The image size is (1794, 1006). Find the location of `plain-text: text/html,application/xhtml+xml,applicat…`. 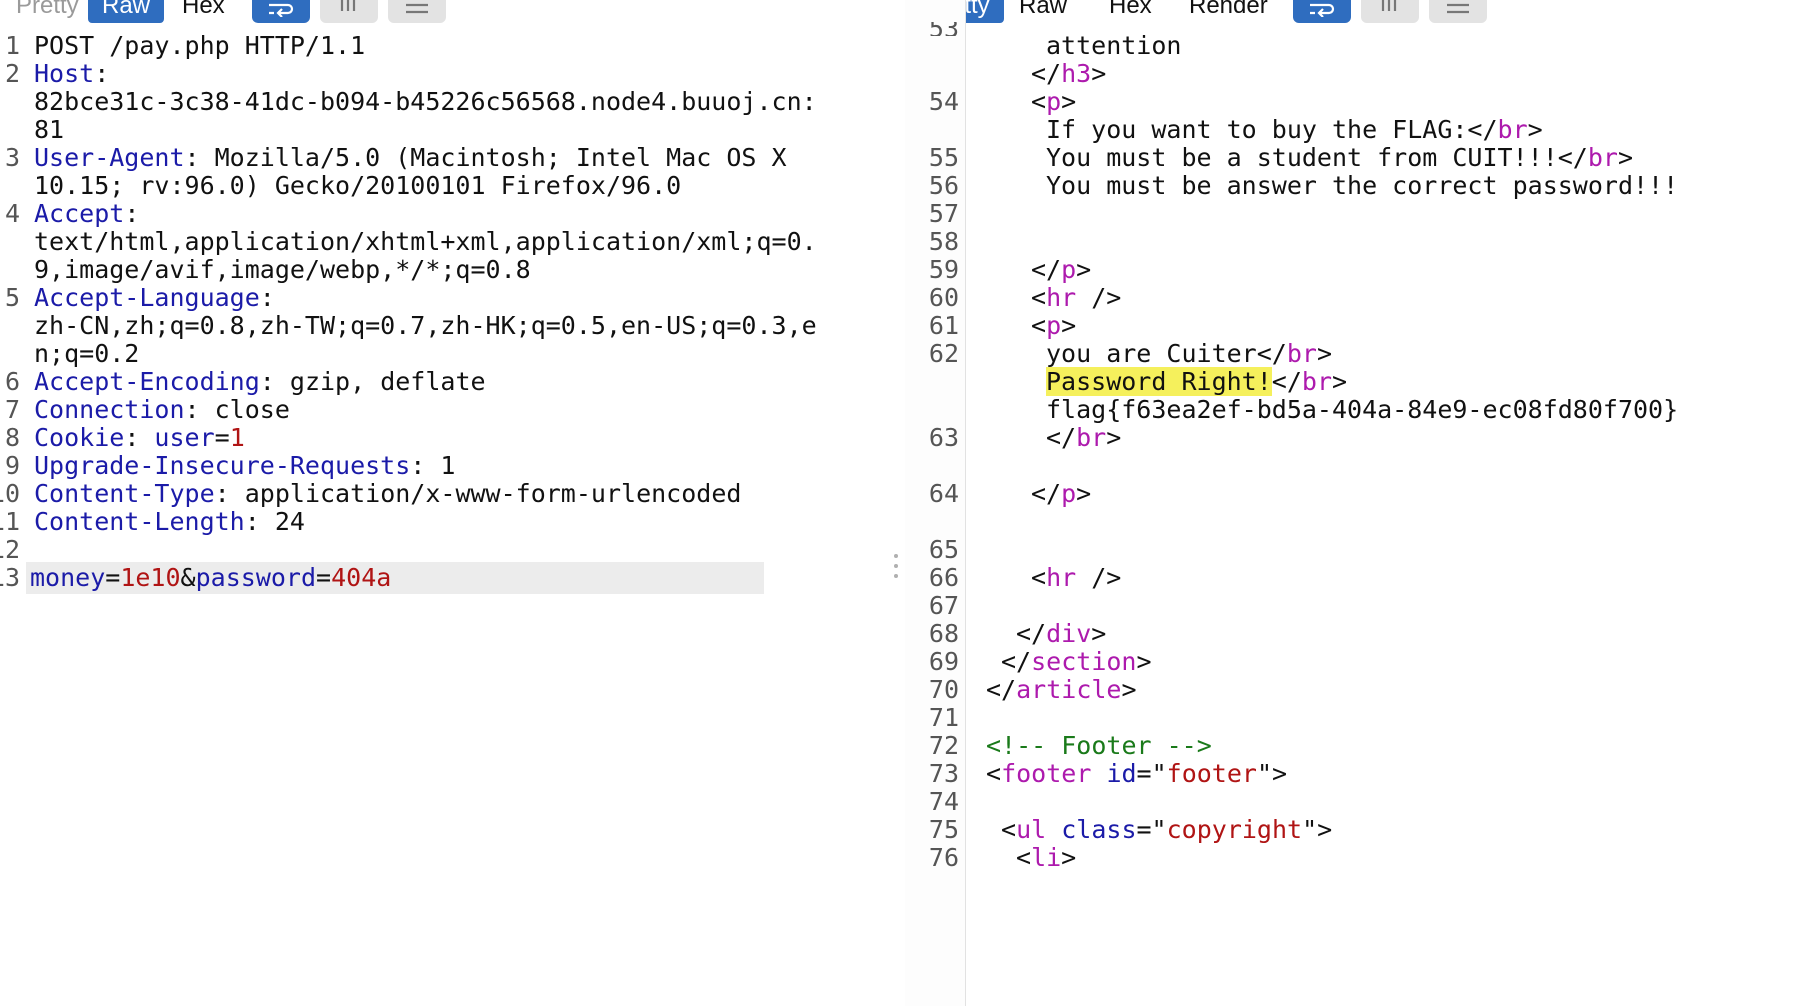

plain-text: text/html,application/xhtml+xml,applicat… is located at coordinates (425, 241).